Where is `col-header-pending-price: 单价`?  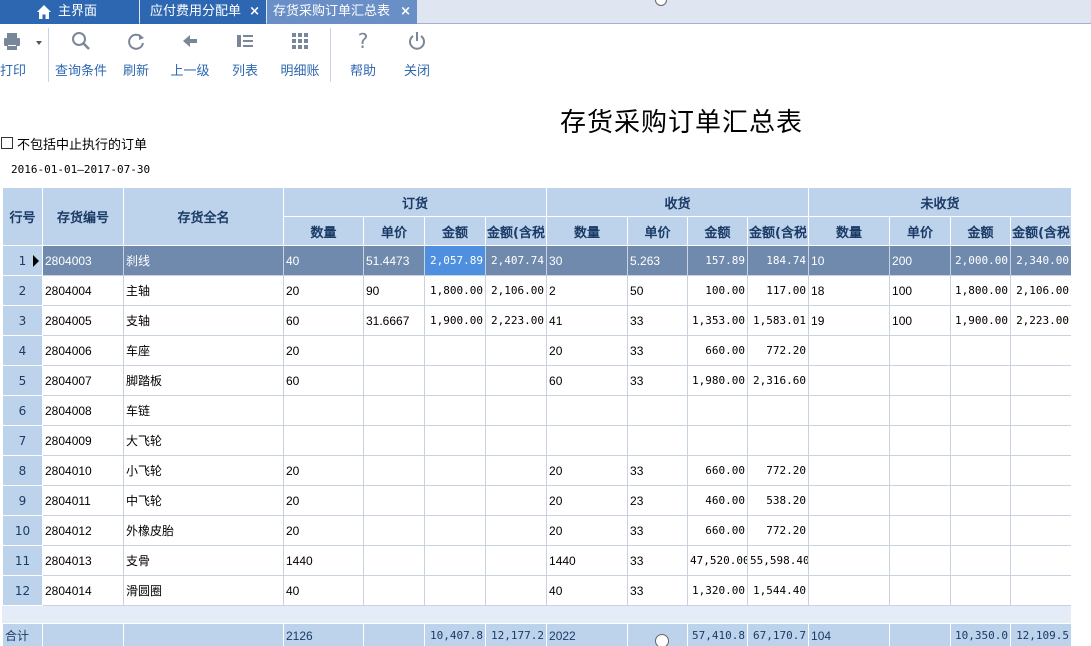
col-header-pending-price: 单价 is located at coordinates (920, 231).